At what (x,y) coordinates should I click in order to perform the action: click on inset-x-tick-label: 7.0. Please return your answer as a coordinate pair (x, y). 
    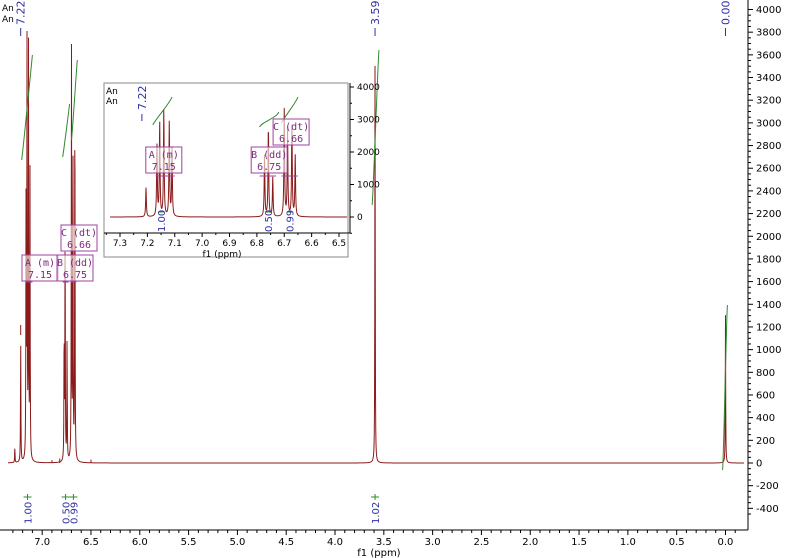
    Looking at the image, I should click on (202, 244).